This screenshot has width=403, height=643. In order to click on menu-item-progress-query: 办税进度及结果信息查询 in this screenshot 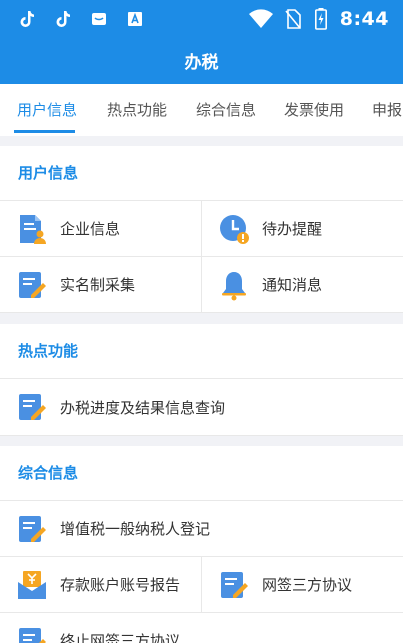, I will do `click(201, 407)`.